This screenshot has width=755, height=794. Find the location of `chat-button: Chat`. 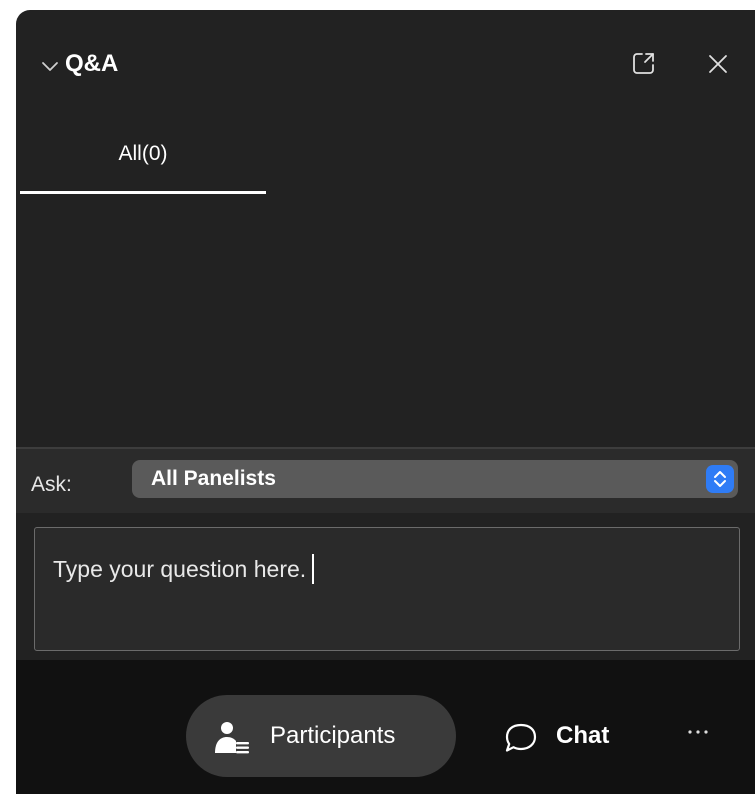

chat-button: Chat is located at coordinates (567, 736).